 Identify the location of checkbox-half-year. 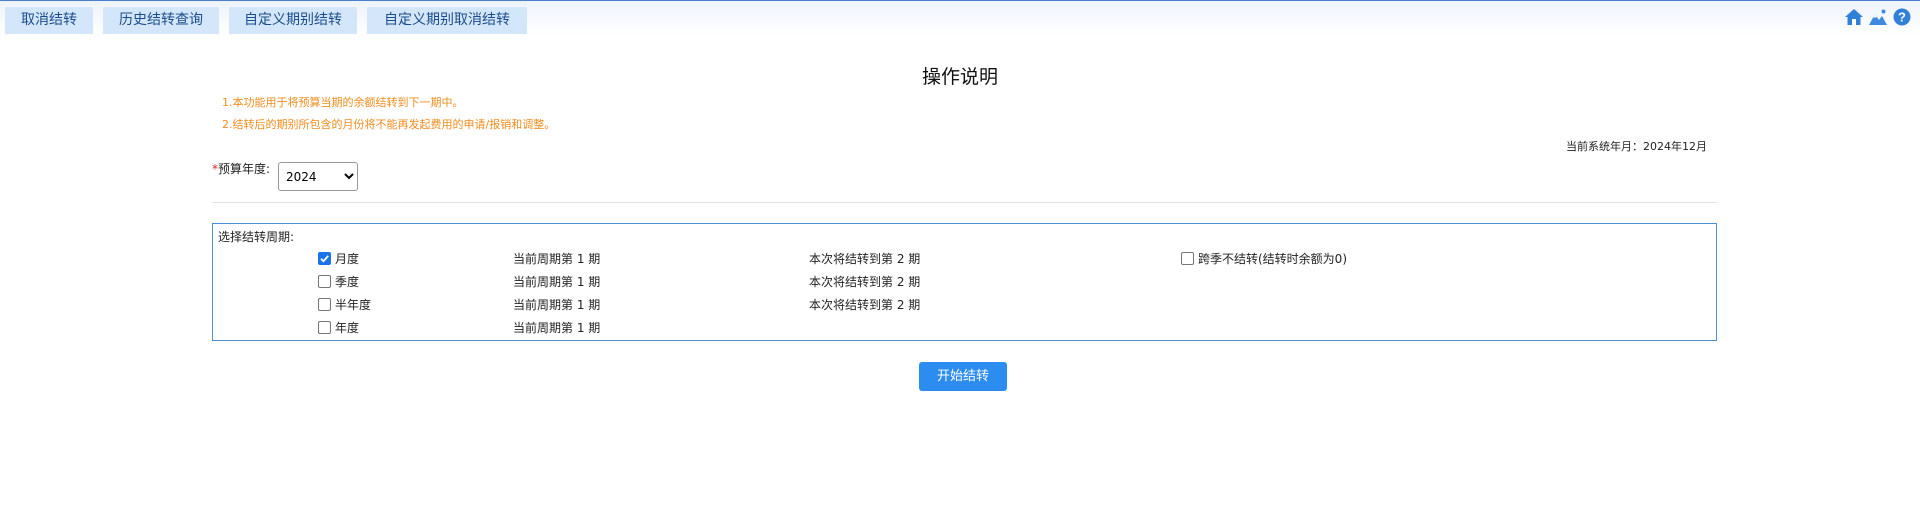
(324, 304).